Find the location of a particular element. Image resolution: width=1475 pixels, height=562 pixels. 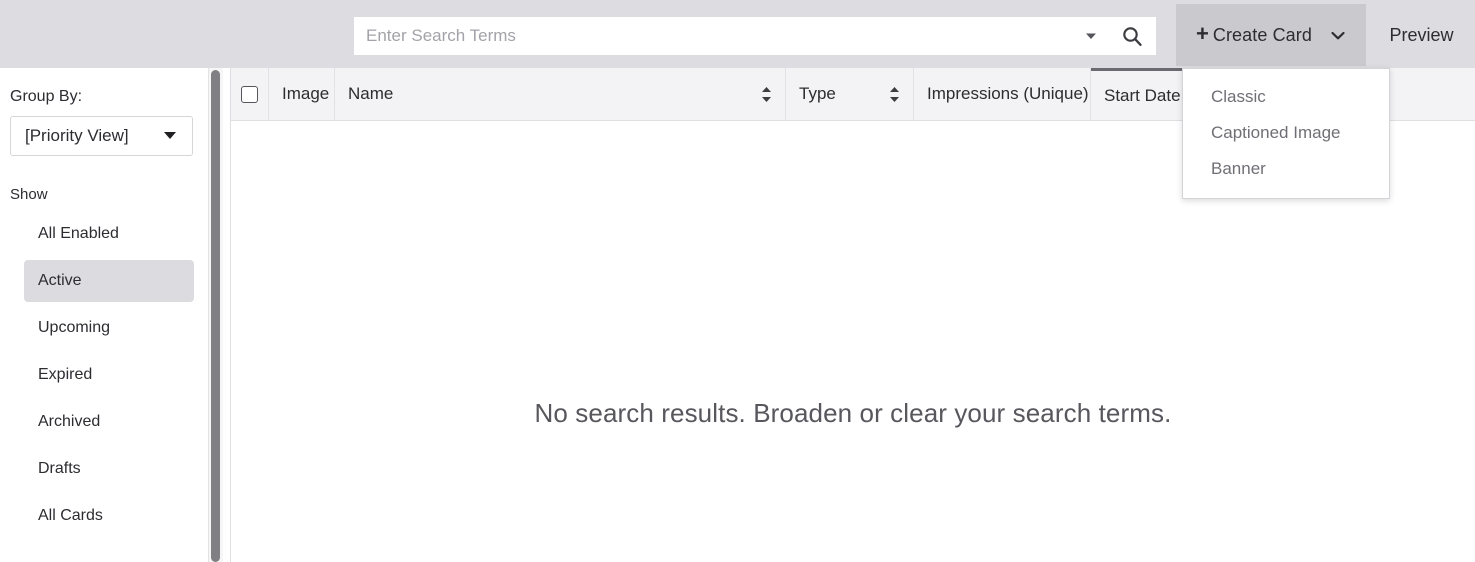

table-header-type: Type is located at coordinates (850, 94).